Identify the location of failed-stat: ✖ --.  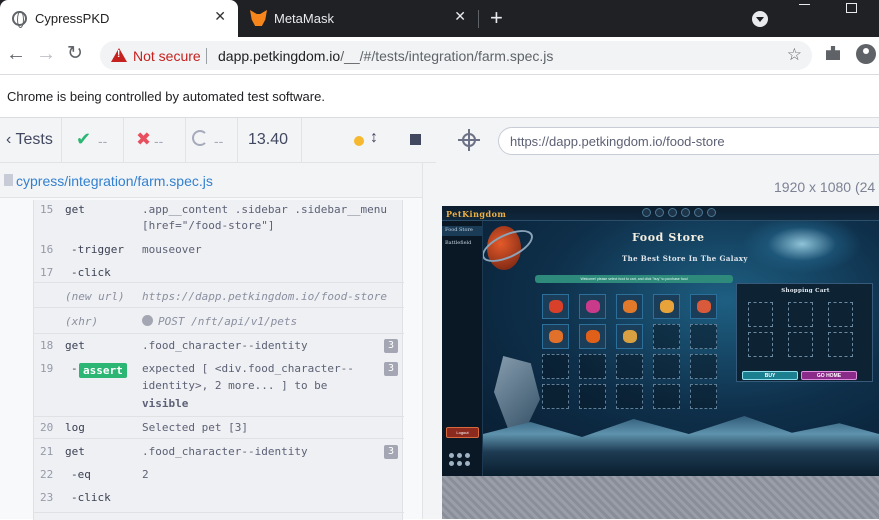
(155, 140).